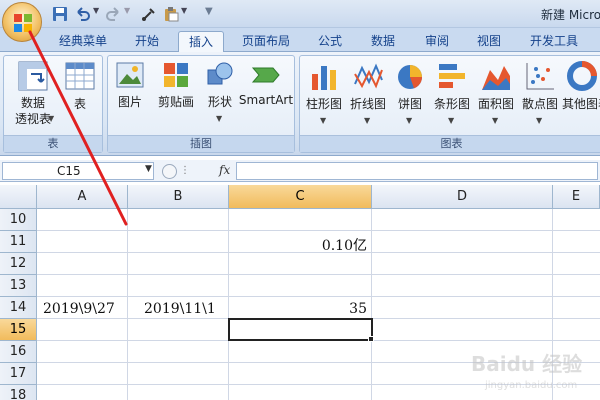 The height and width of the screenshot is (400, 600). What do you see at coordinates (410, 77) in the screenshot?
I see `pie-chart-icon` at bounding box center [410, 77].